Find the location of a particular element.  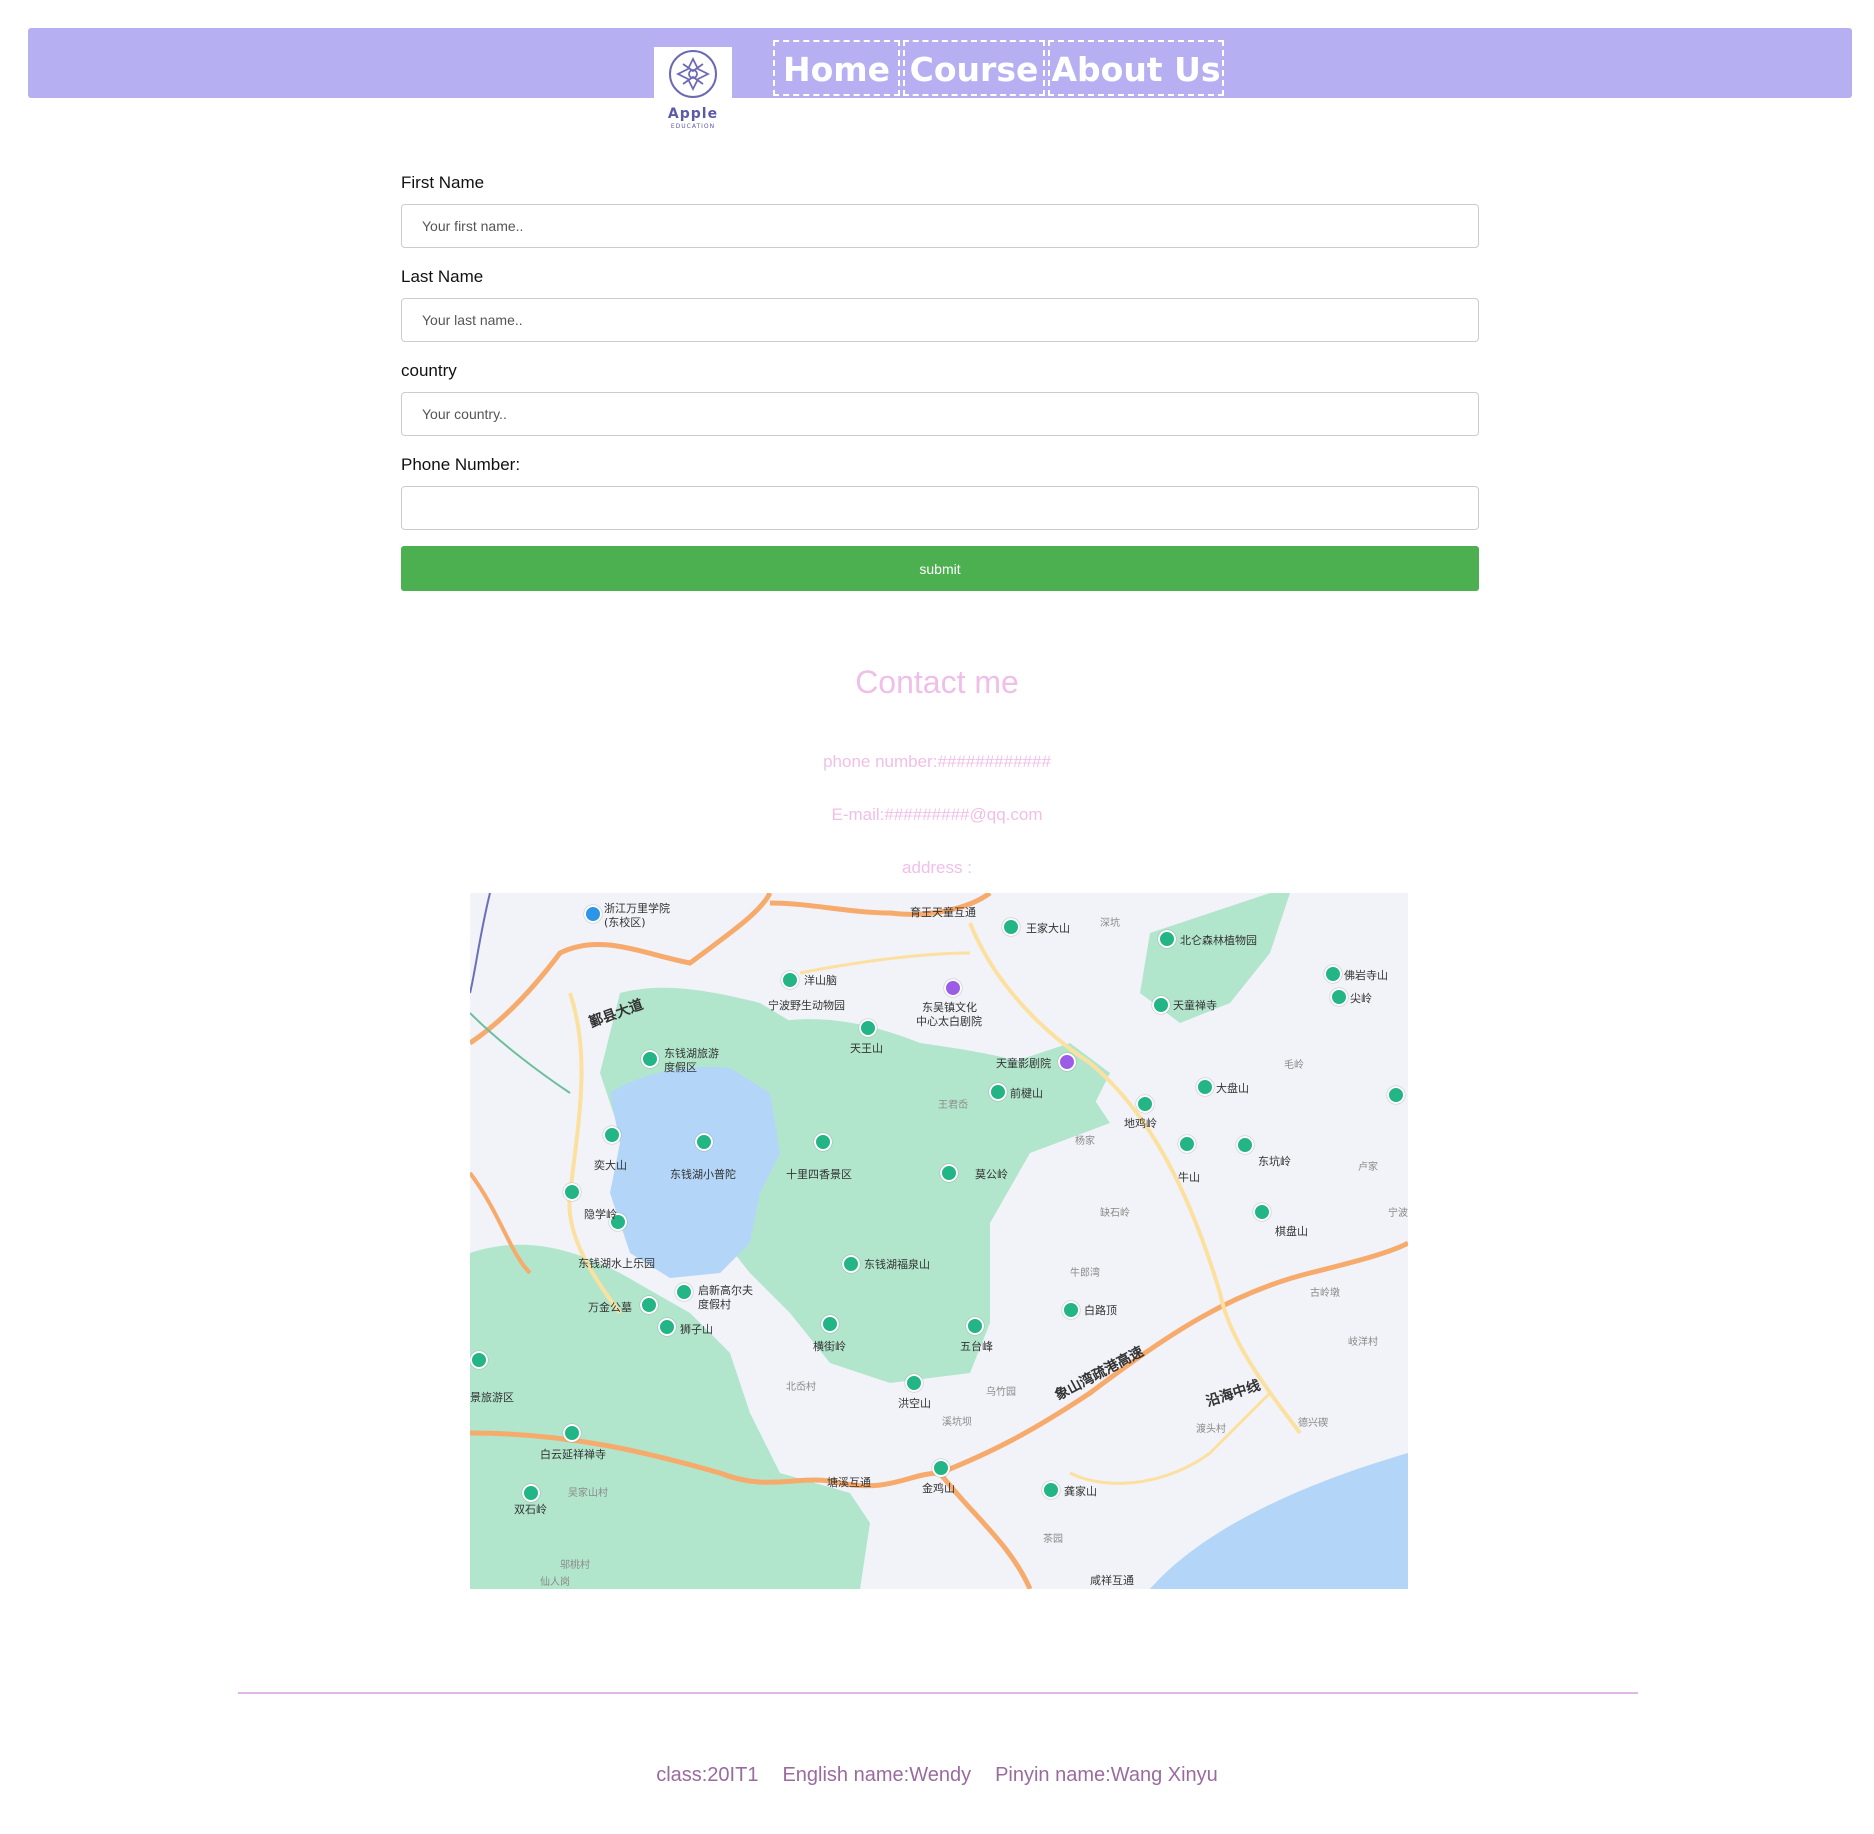

map-label: 狮子山 is located at coordinates (696, 1329).